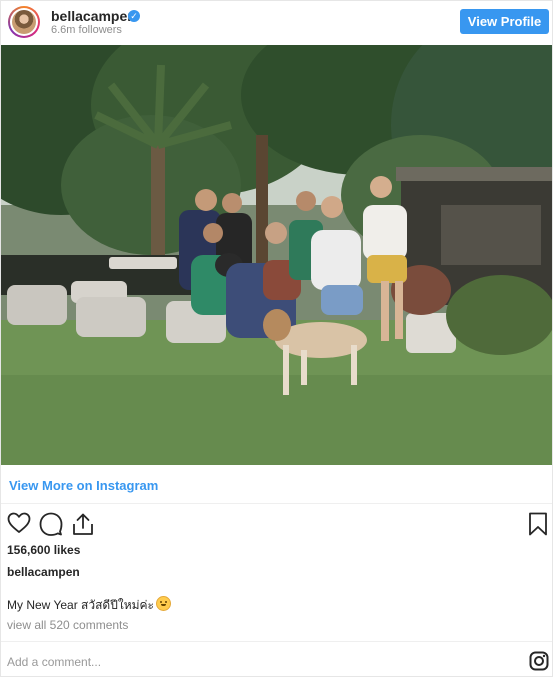  Describe the element at coordinates (83, 485) in the screenshot. I see `view-more-link: View More on Instagram` at that location.